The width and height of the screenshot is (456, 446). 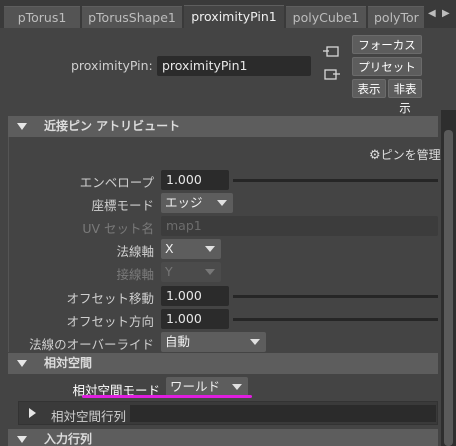 I want to click on uv-set-field: map1, so click(x=299, y=226).